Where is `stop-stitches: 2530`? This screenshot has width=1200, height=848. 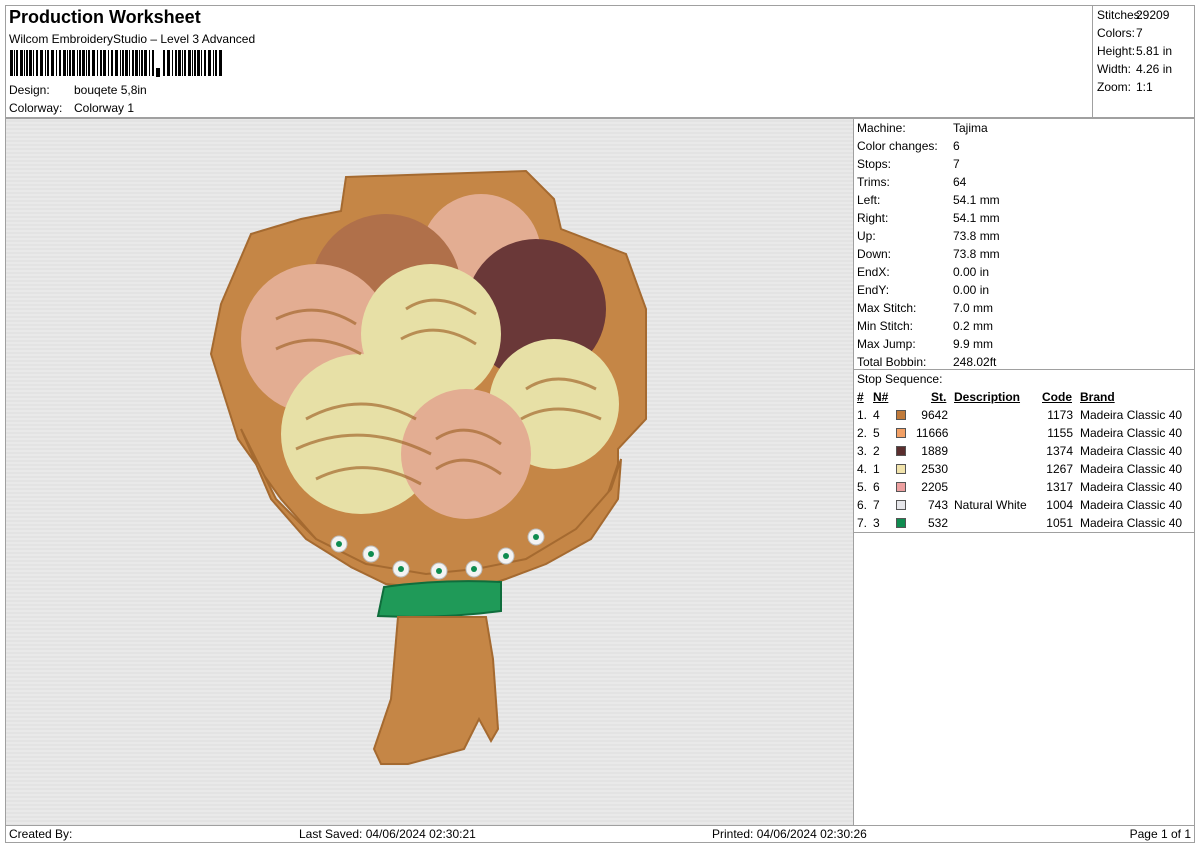 stop-stitches: 2530 is located at coordinates (934, 469).